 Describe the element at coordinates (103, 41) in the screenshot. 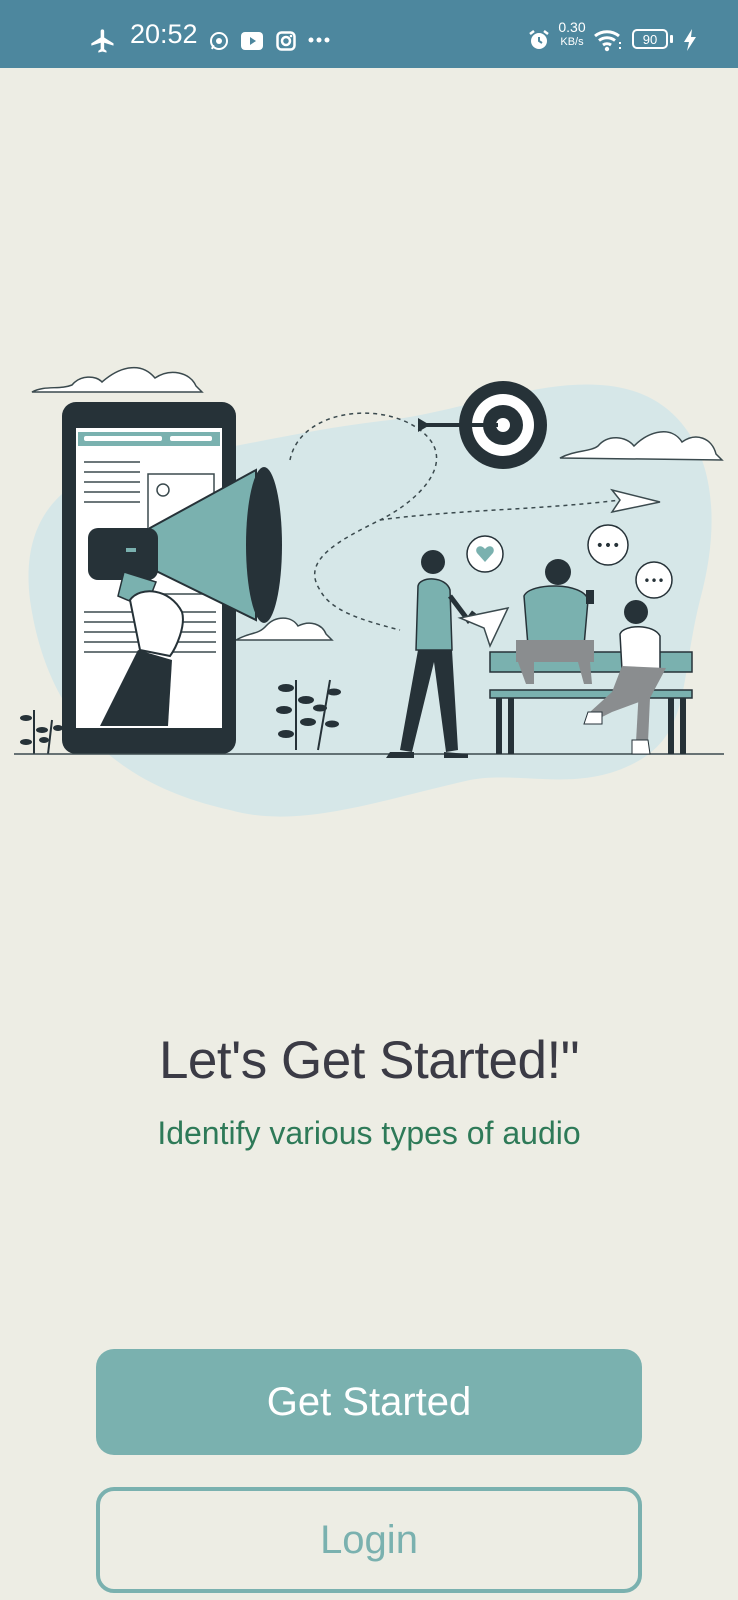

I see `airplane-icon` at that location.